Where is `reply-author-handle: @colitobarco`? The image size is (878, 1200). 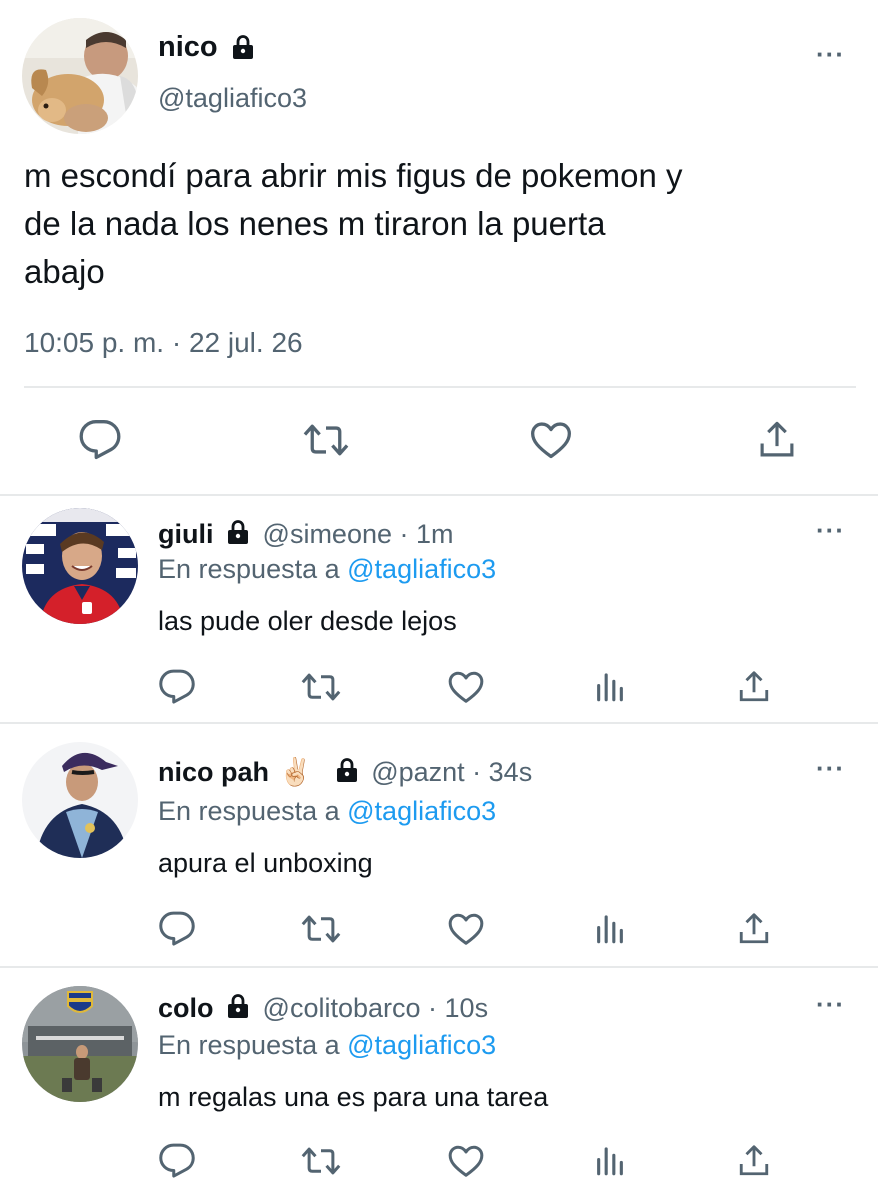 reply-author-handle: @colitobarco is located at coordinates (342, 1008).